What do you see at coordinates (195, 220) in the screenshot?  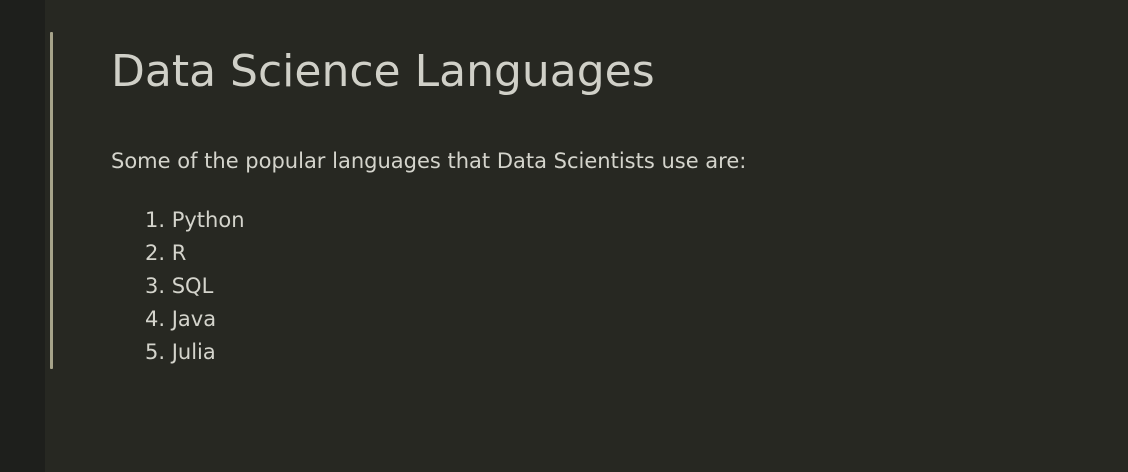 I see `list-item: 1. Python` at bounding box center [195, 220].